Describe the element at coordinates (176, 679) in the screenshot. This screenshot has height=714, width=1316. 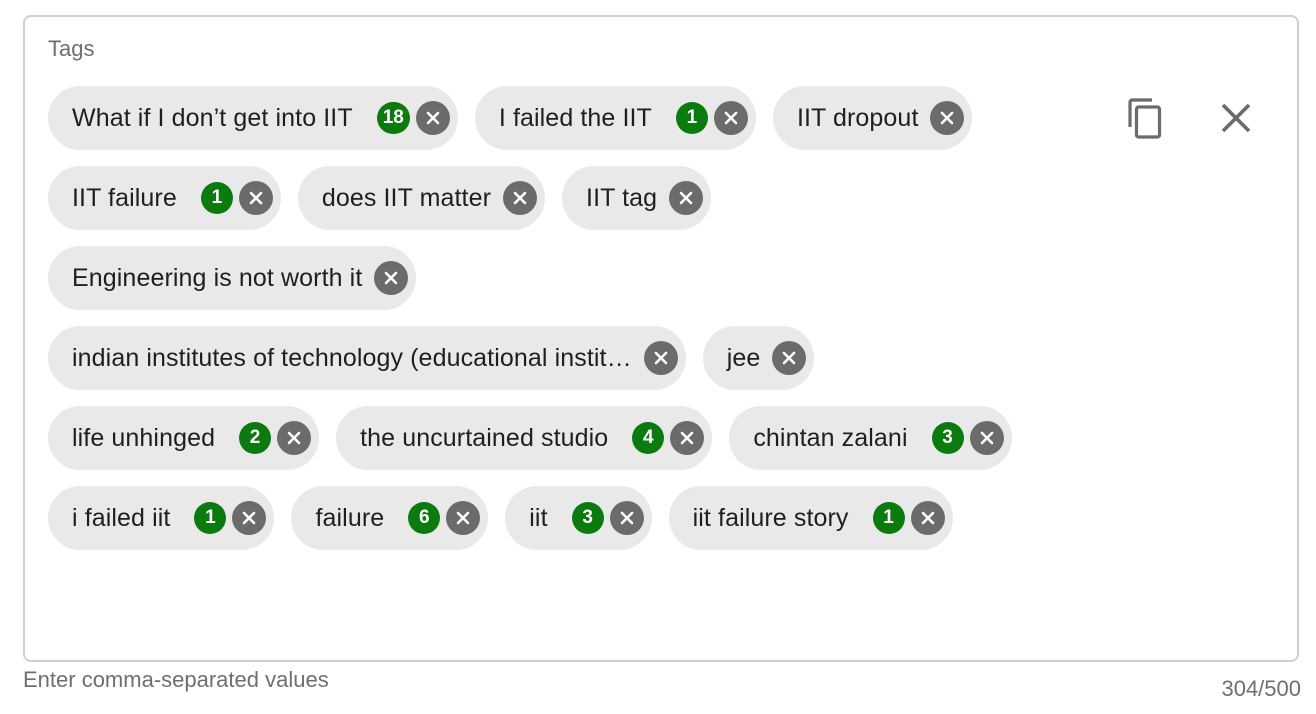
I see `tags-field-hint: Enter comma-separated values` at that location.